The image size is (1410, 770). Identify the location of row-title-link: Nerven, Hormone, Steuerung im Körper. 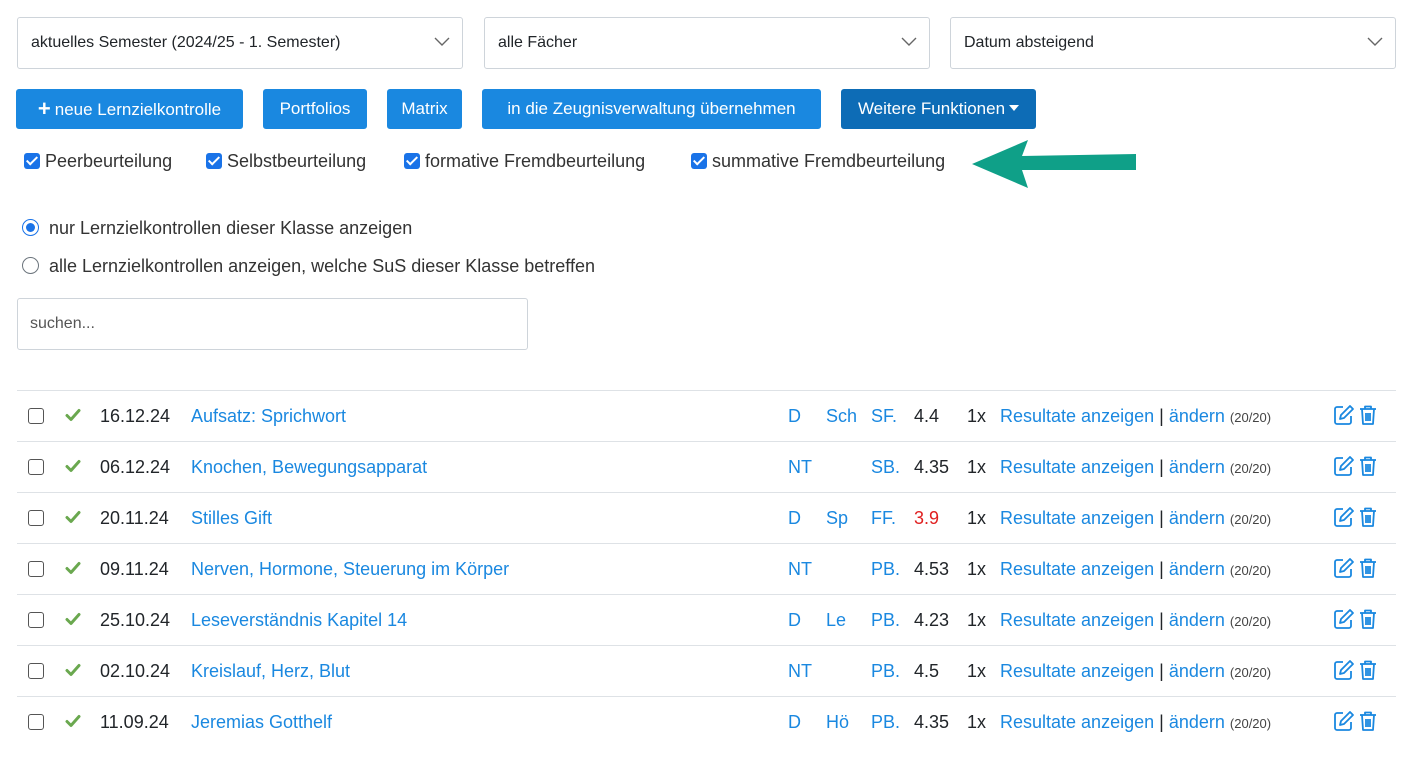
(350, 569).